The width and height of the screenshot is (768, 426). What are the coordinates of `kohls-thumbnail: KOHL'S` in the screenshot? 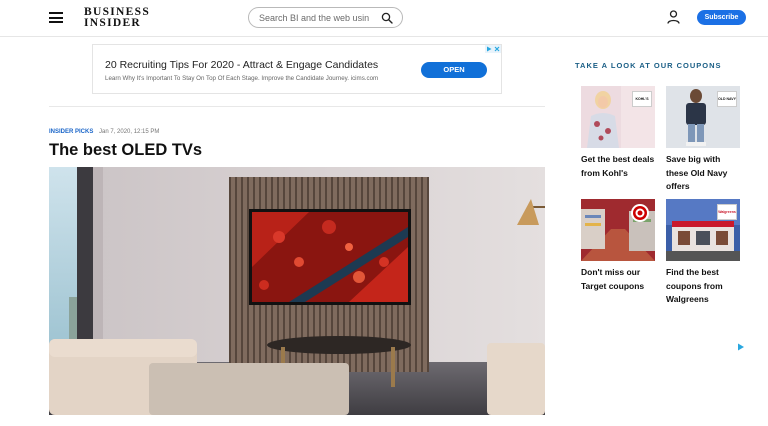 It's located at (618, 117).